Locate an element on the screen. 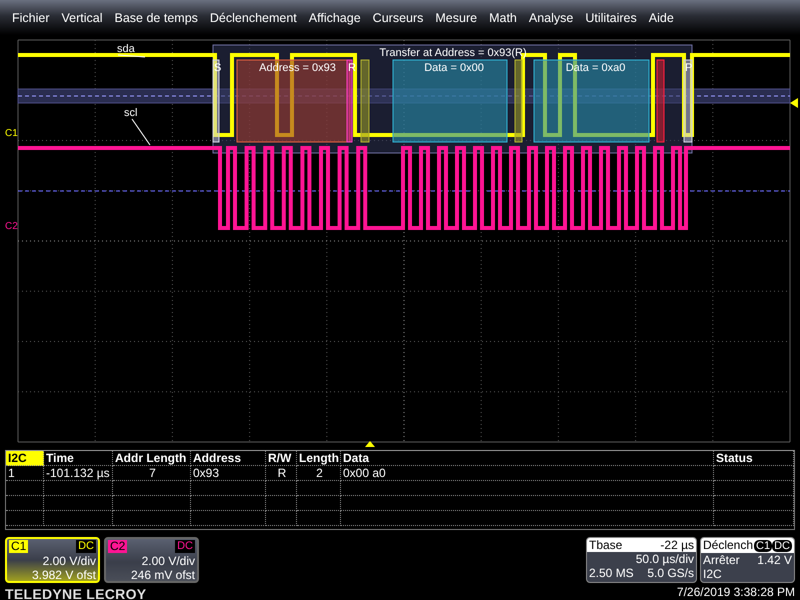 This screenshot has height=600, width=800. vertical-offset: 3.982 V ofst is located at coordinates (63, 575).